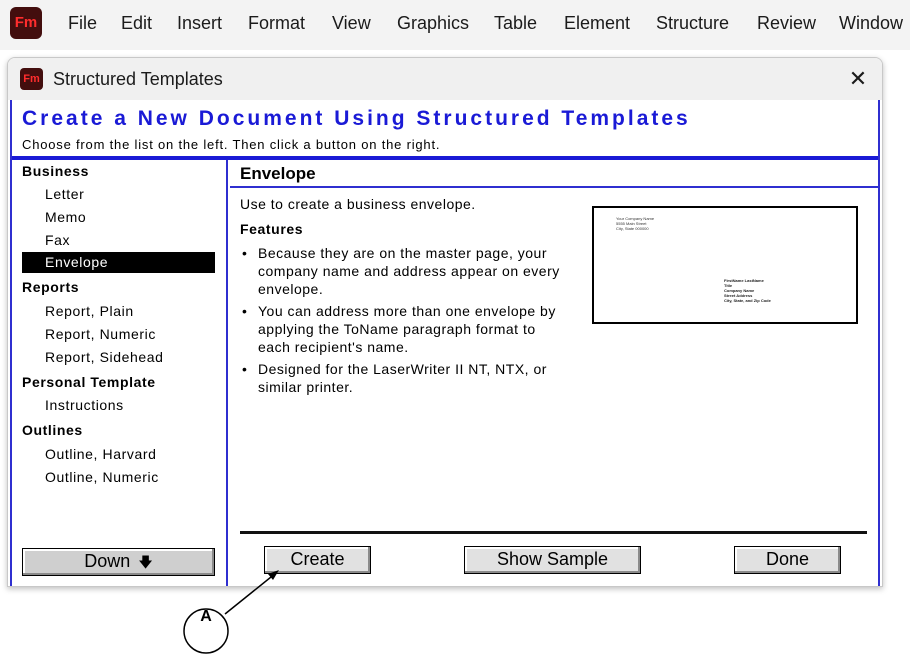 The width and height of the screenshot is (910, 662). What do you see at coordinates (250, 593) in the screenshot?
I see `callout-pointer` at bounding box center [250, 593].